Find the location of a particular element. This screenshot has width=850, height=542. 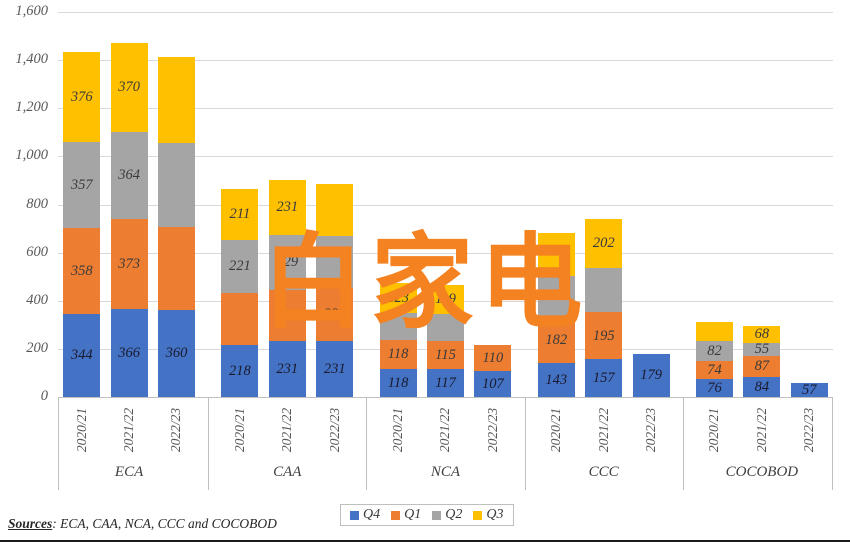

bar-segment-q3: 370 is located at coordinates (129, 87).